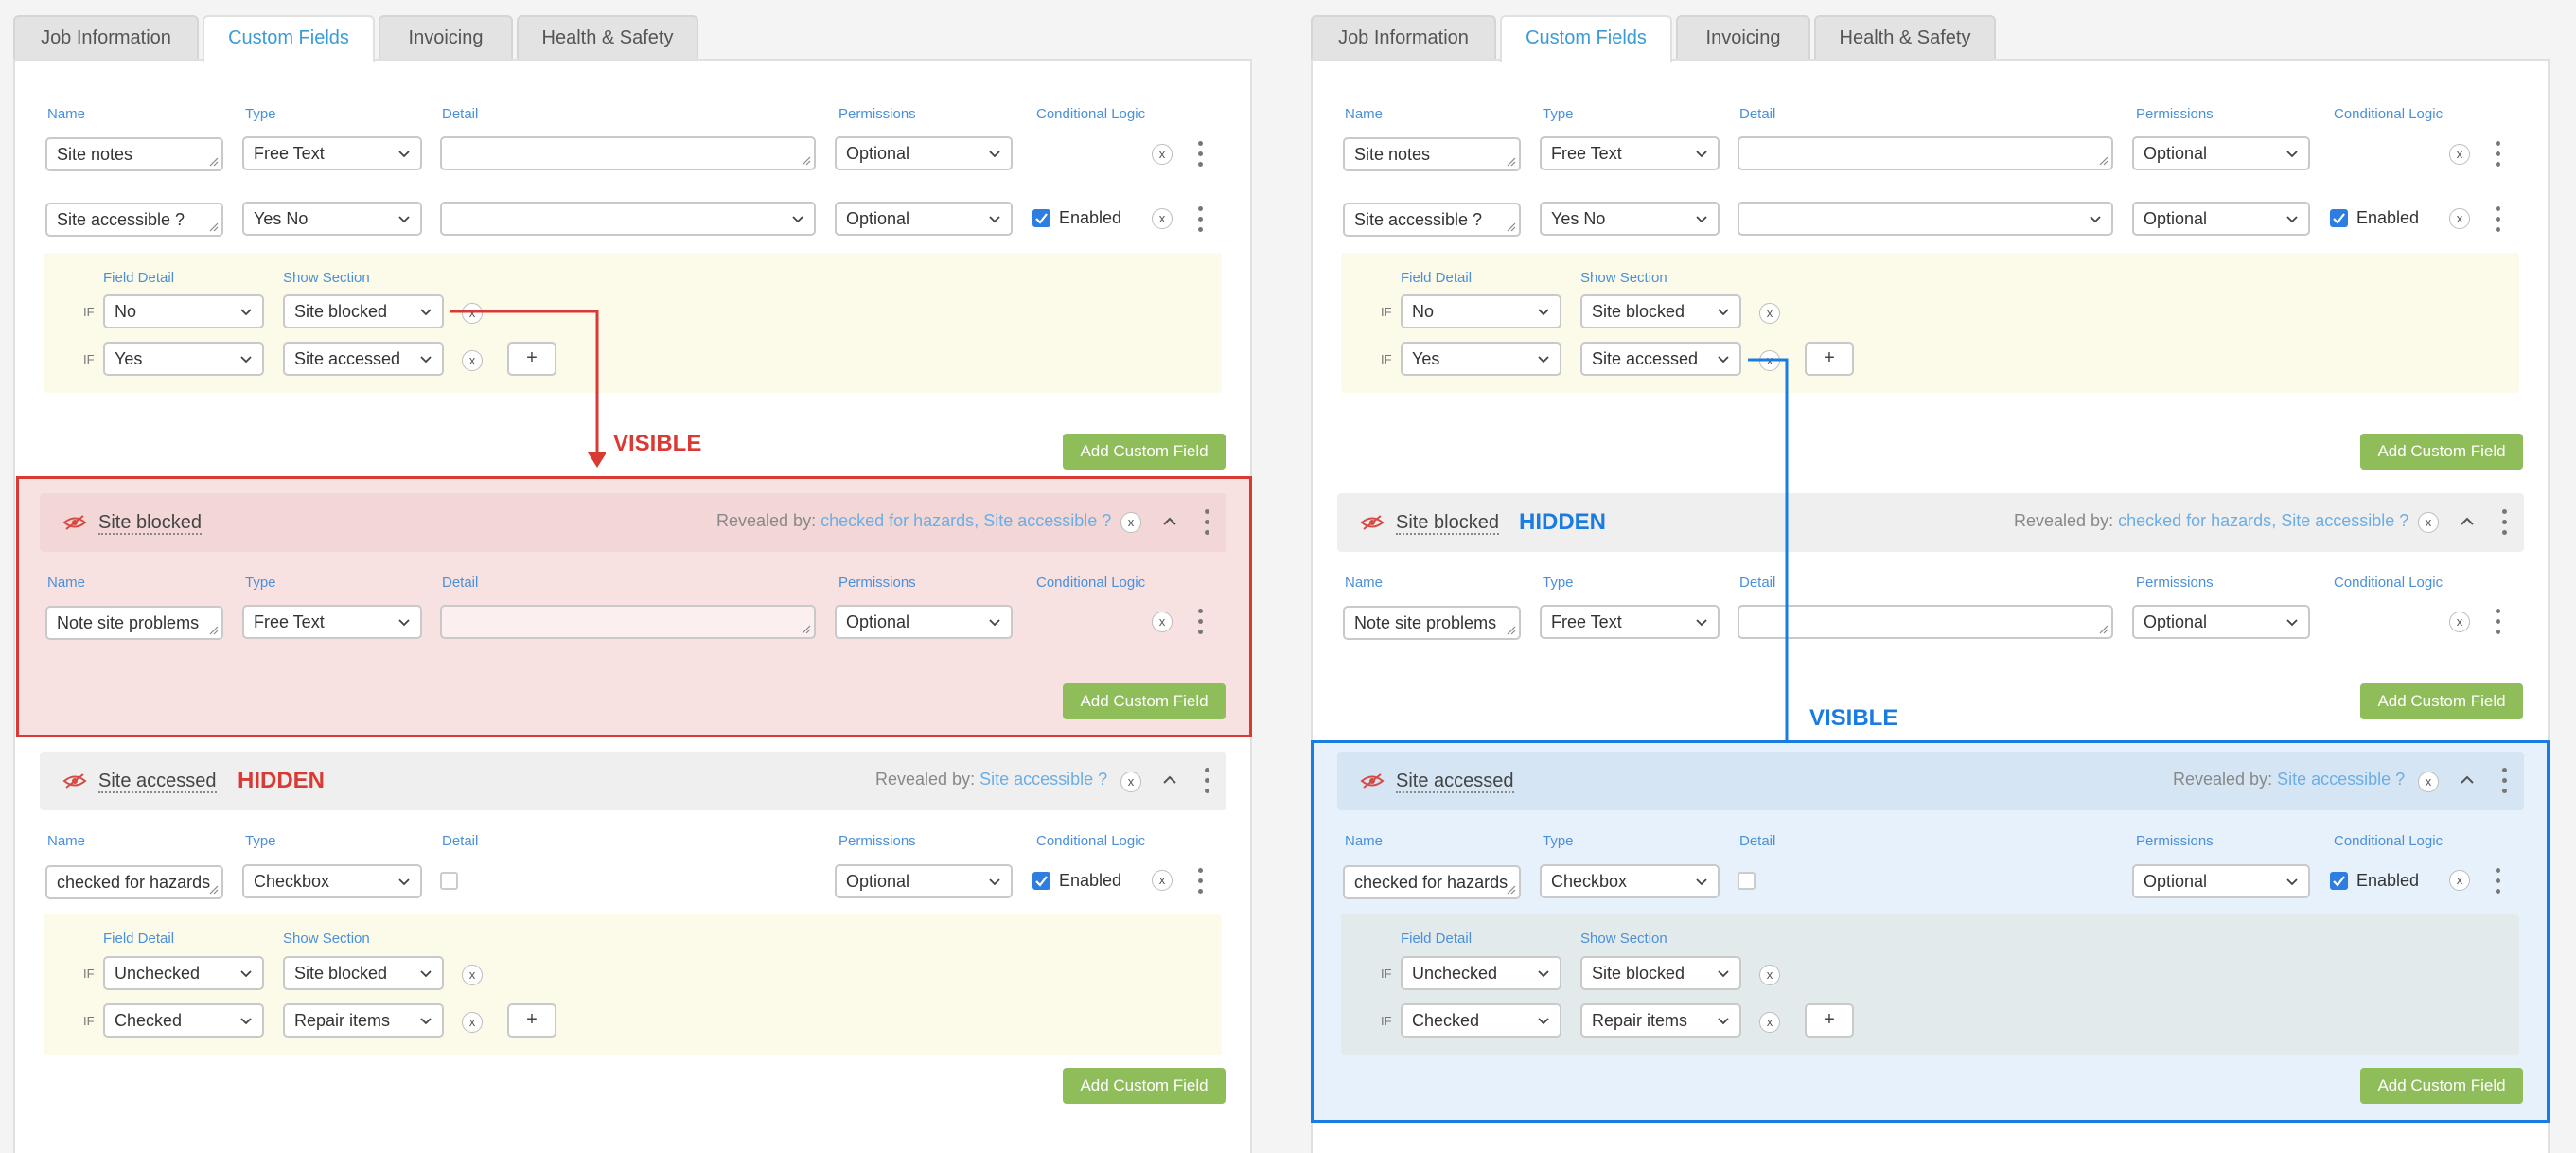  Describe the element at coordinates (1481, 973) in the screenshot. I see `field-detail-select: Unchecked` at that location.